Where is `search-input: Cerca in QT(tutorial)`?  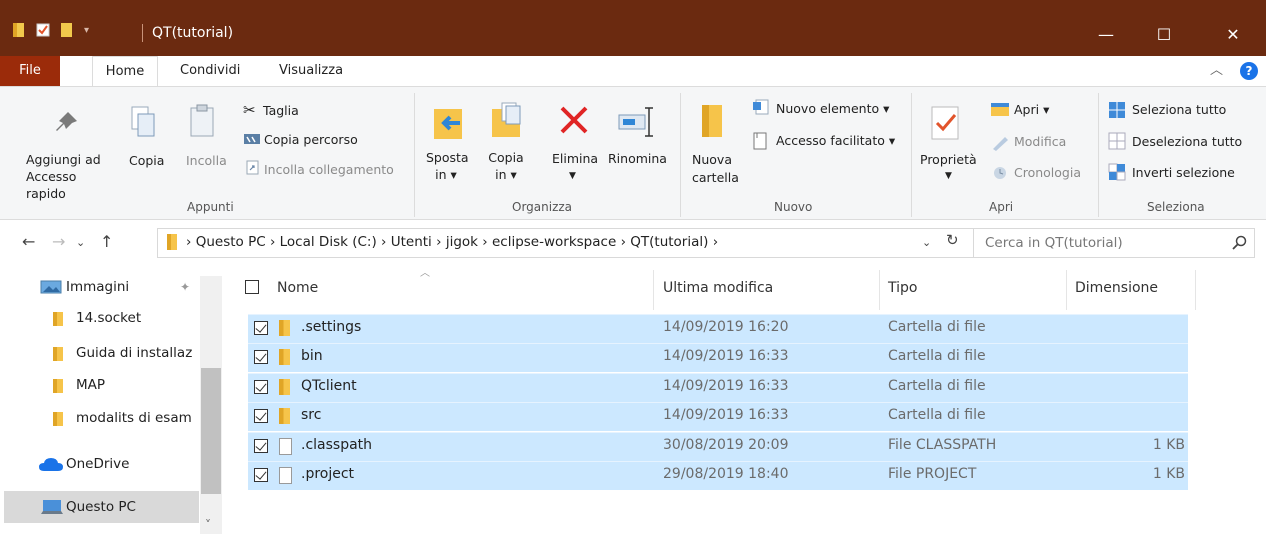 search-input: Cerca in QT(tutorial) is located at coordinates (1054, 243).